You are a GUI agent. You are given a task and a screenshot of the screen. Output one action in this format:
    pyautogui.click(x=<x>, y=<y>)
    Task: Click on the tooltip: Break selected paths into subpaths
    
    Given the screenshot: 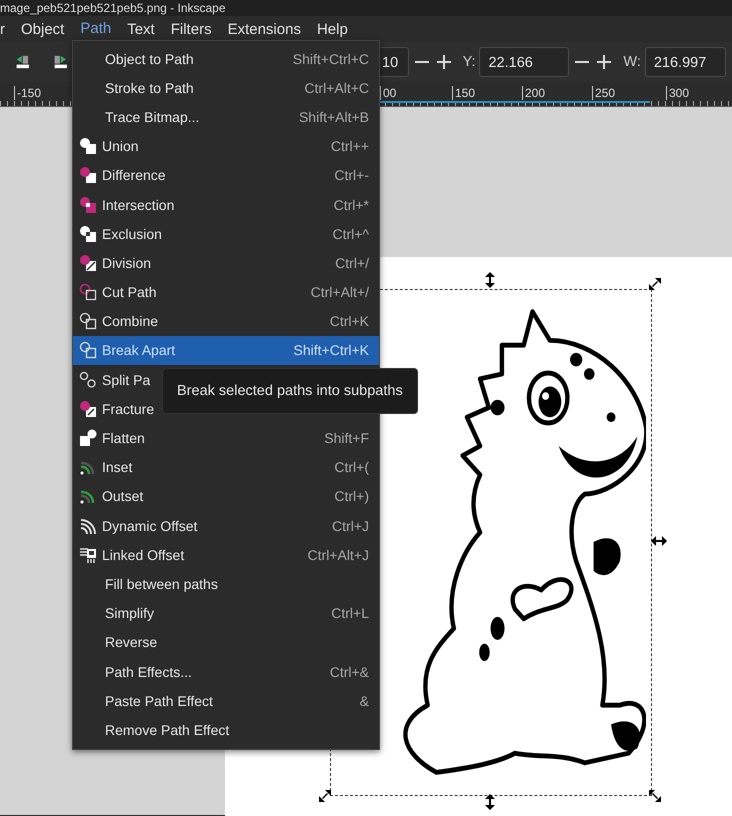 What is the action you would take?
    pyautogui.click(x=290, y=391)
    